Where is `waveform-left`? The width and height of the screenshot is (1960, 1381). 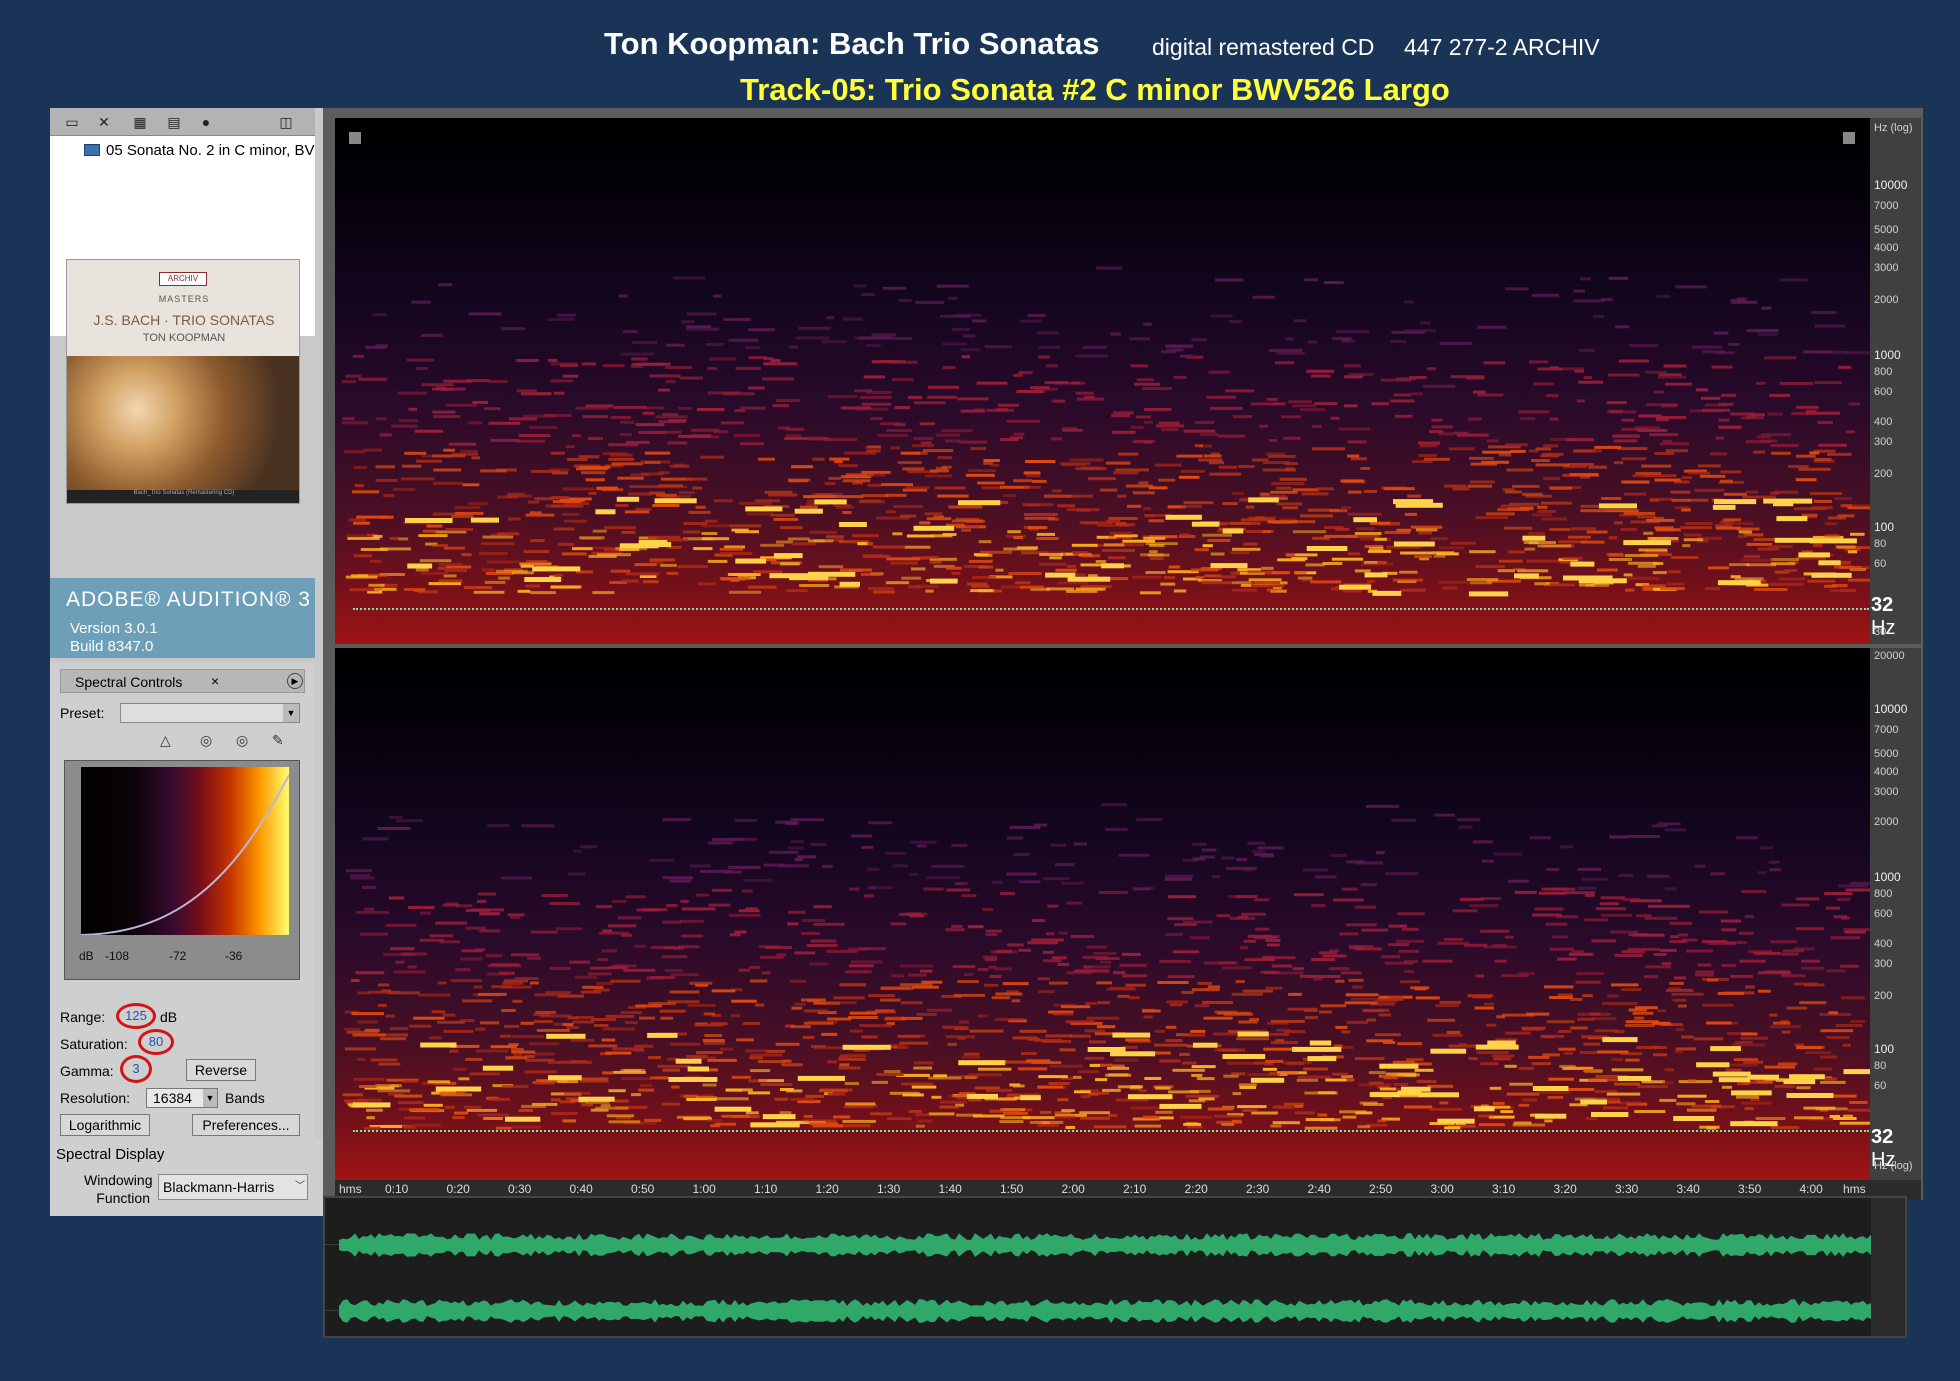 waveform-left is located at coordinates (1105, 1245).